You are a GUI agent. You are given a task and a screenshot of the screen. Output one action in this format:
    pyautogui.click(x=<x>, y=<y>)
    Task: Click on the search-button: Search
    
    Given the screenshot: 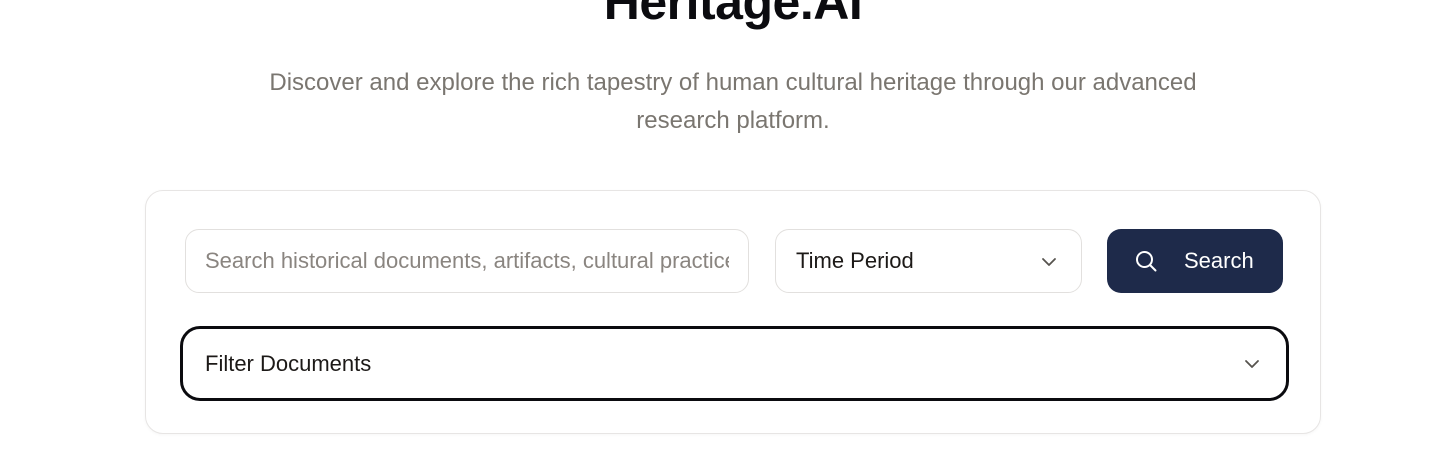 What is the action you would take?
    pyautogui.click(x=1195, y=261)
    